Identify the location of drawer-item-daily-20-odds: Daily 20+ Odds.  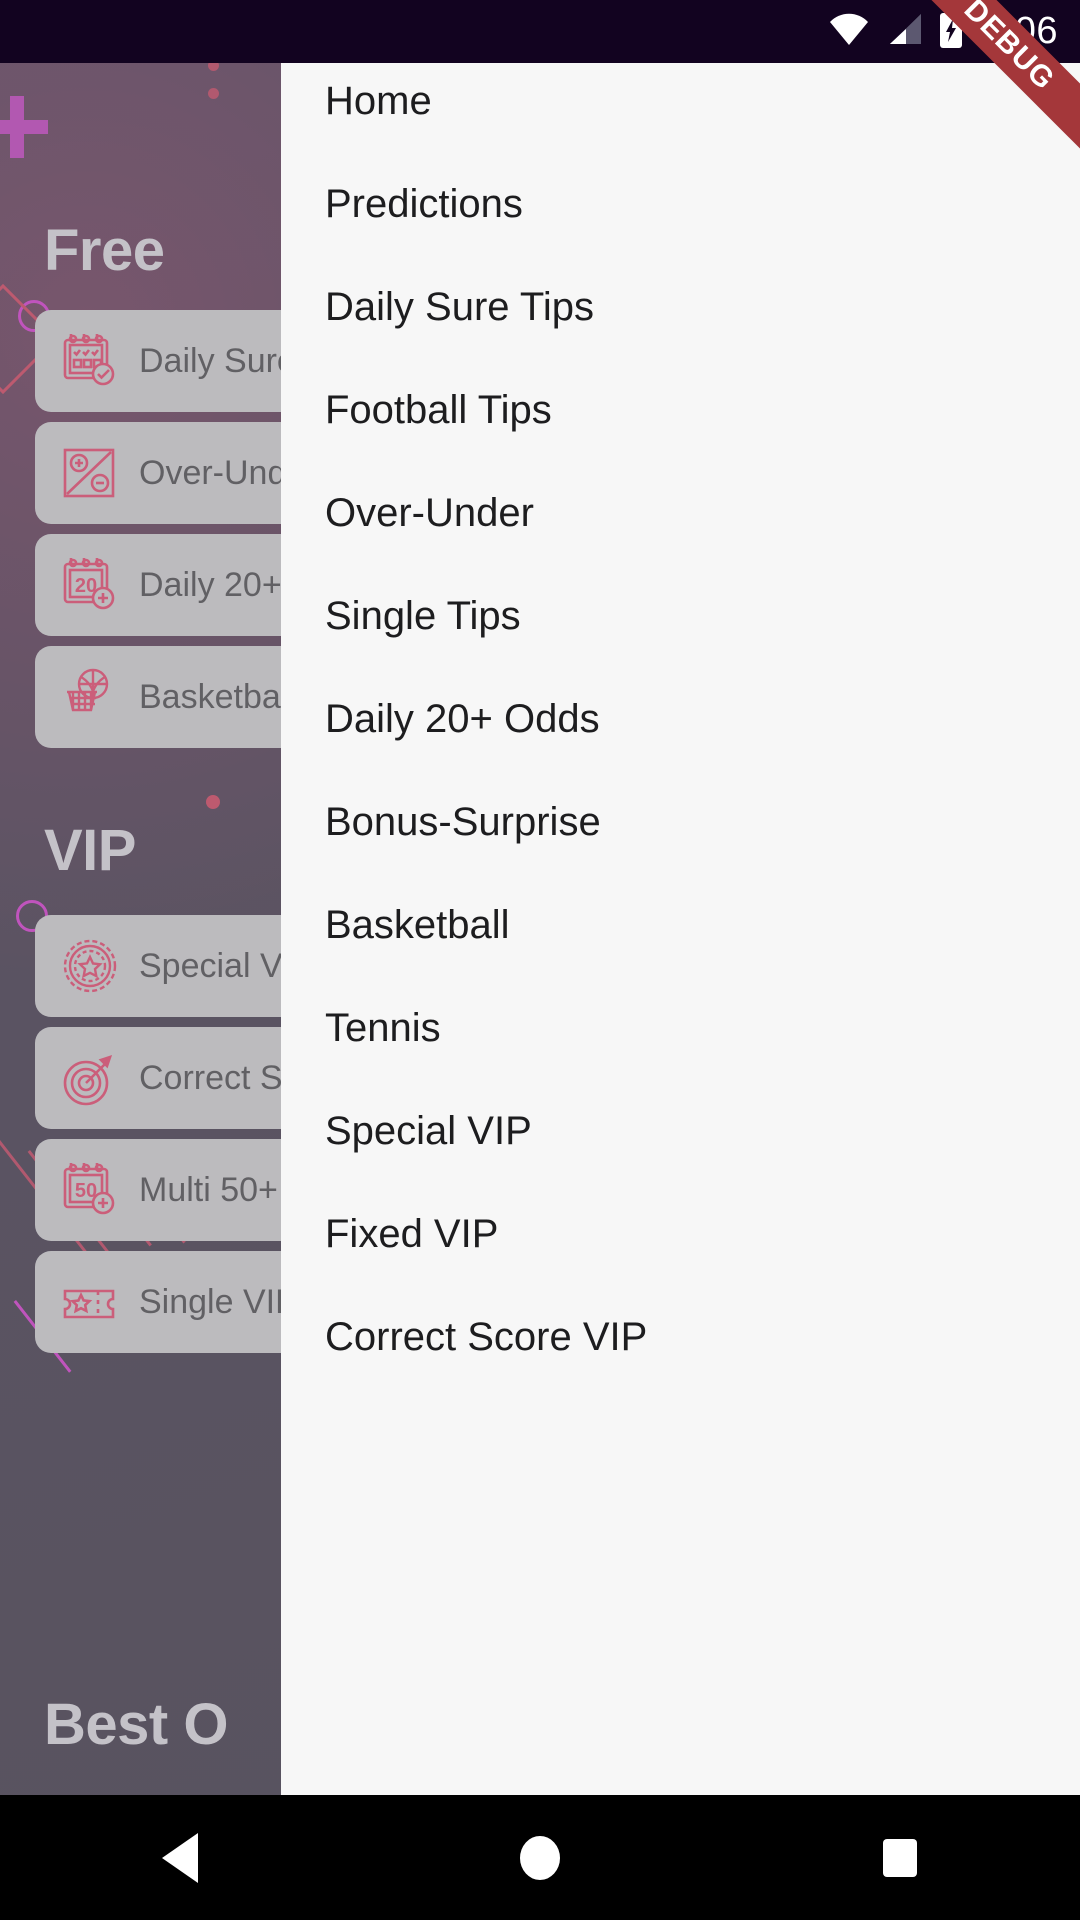
(680, 718).